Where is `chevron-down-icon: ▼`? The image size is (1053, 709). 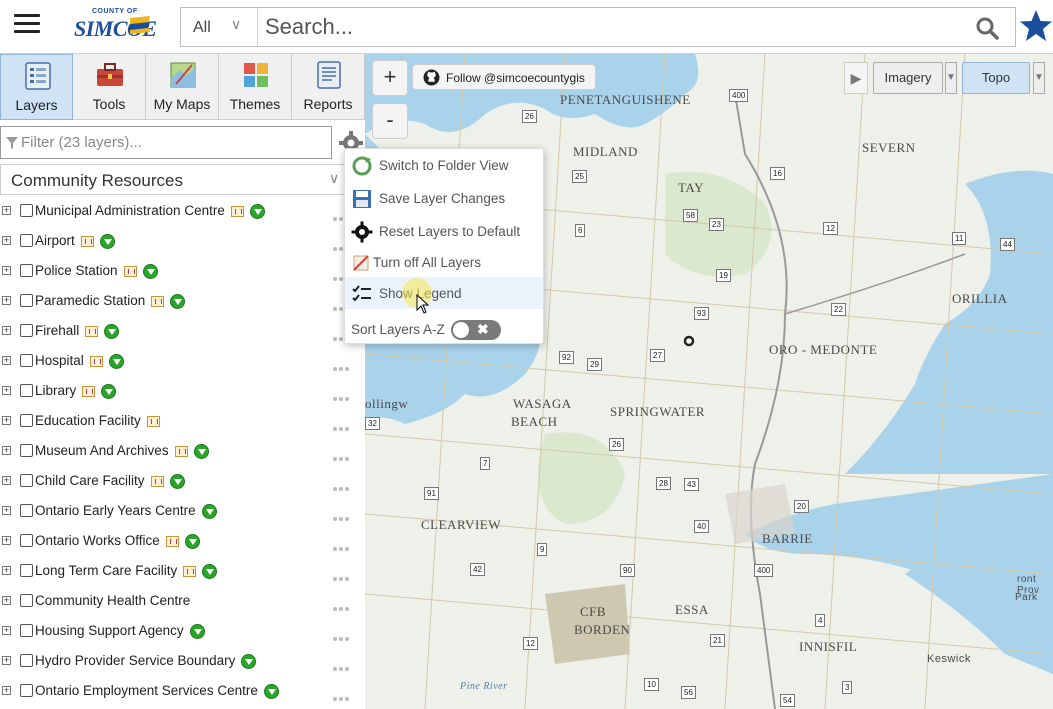
chevron-down-icon: ▼ is located at coordinates (1039, 78).